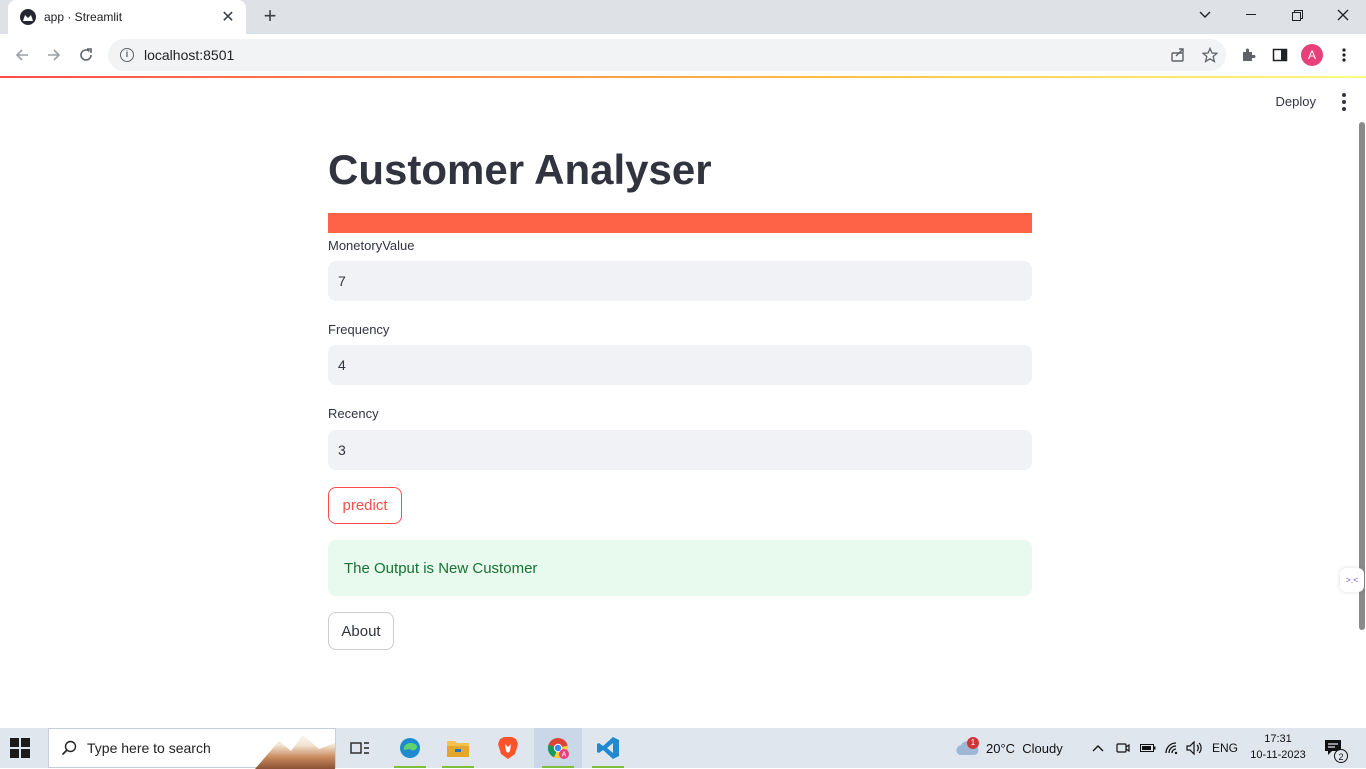 This screenshot has height=769, width=1366. What do you see at coordinates (365, 505) in the screenshot?
I see `predict-button: predict` at bounding box center [365, 505].